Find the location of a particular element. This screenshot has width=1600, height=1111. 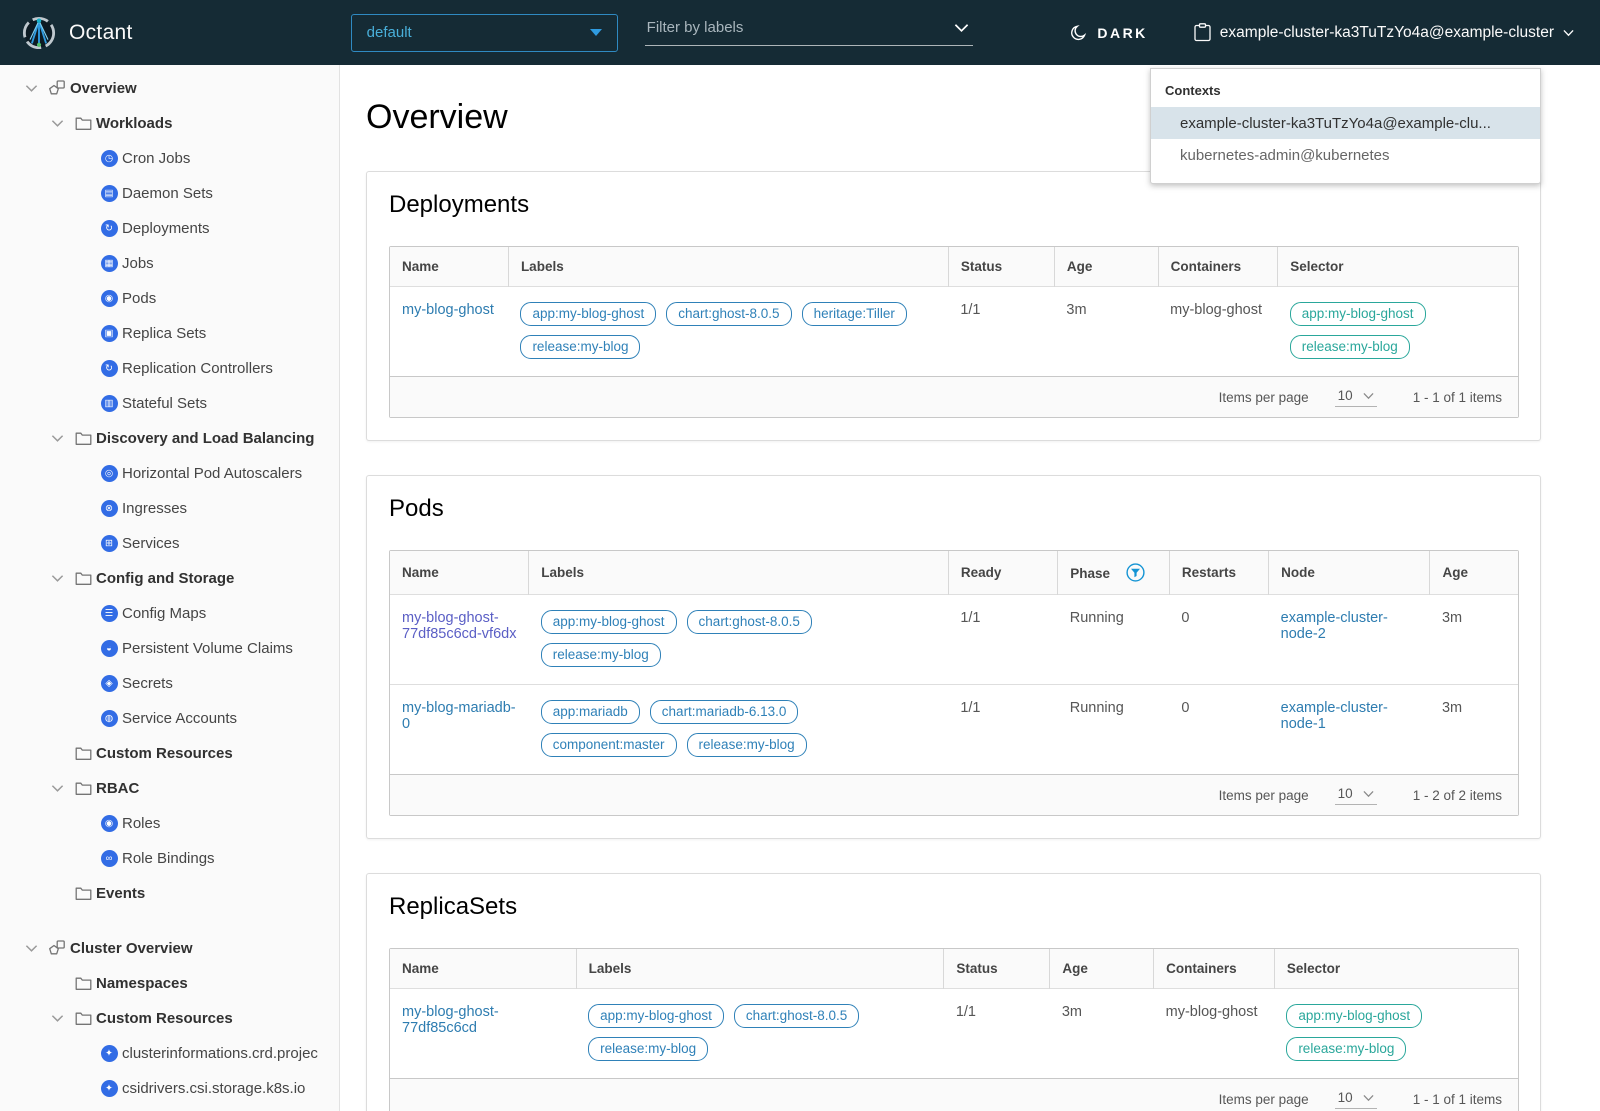

cell-node: example-cluster-node-1 is located at coordinates (1349, 729).